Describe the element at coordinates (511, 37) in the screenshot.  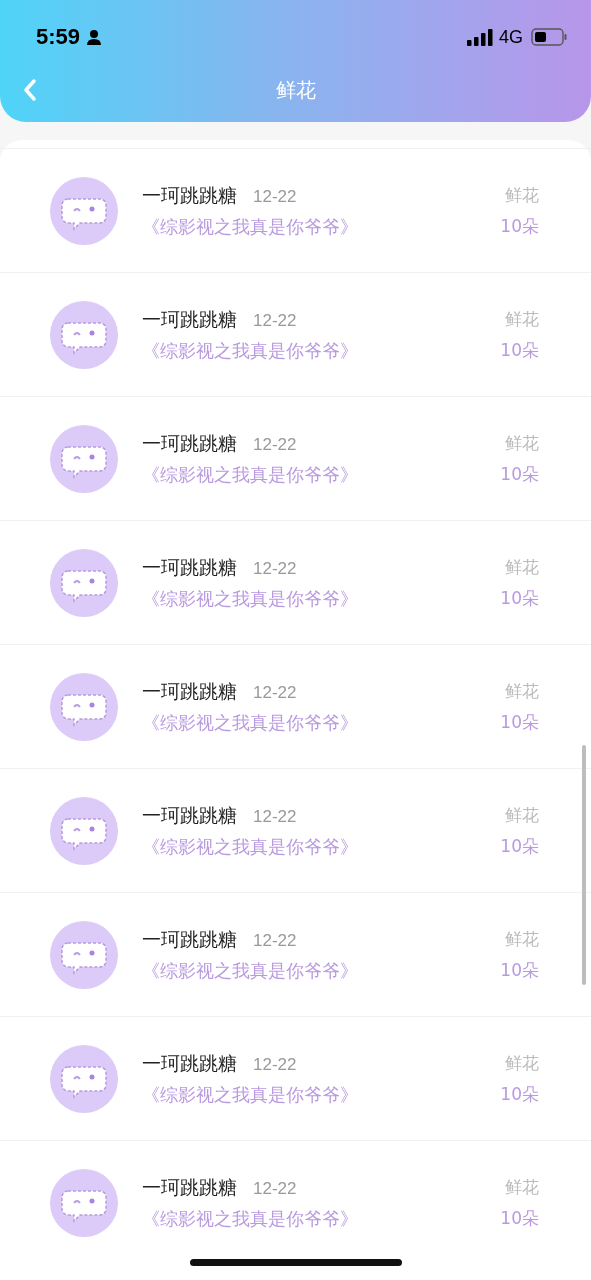
I see `network-label: 4G` at that location.